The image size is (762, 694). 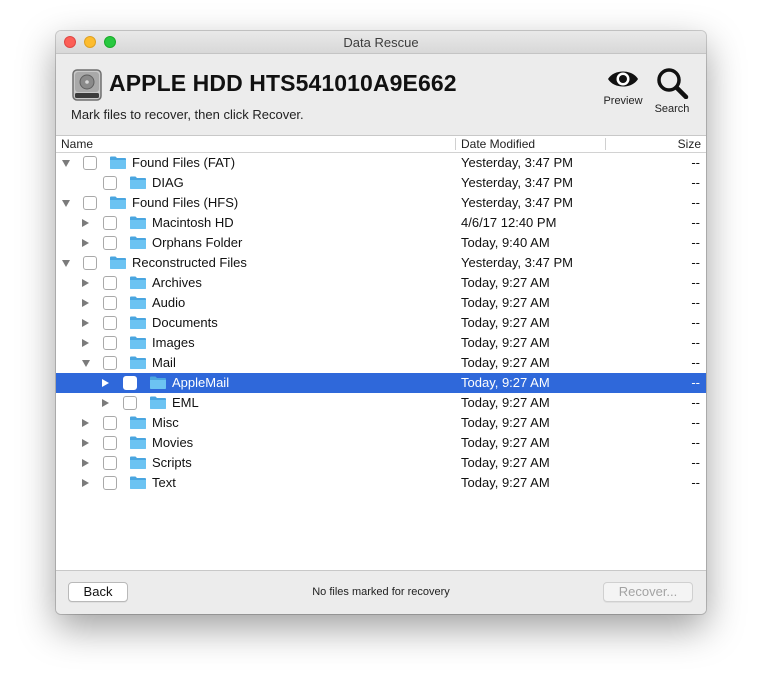 I want to click on table-row: Misc Today, 9:27 AM --, so click(x=381, y=423).